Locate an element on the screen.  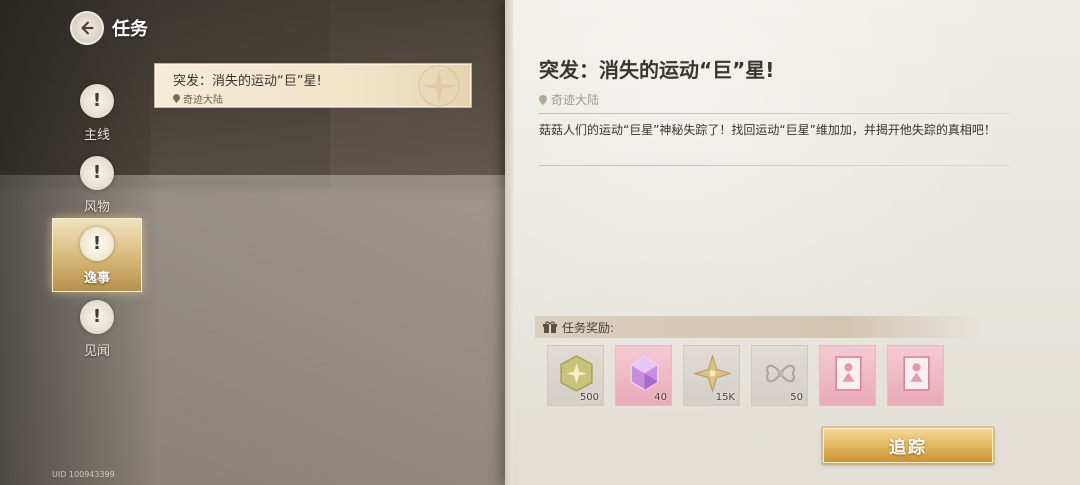
back-arrow-icon is located at coordinates (87, 28).